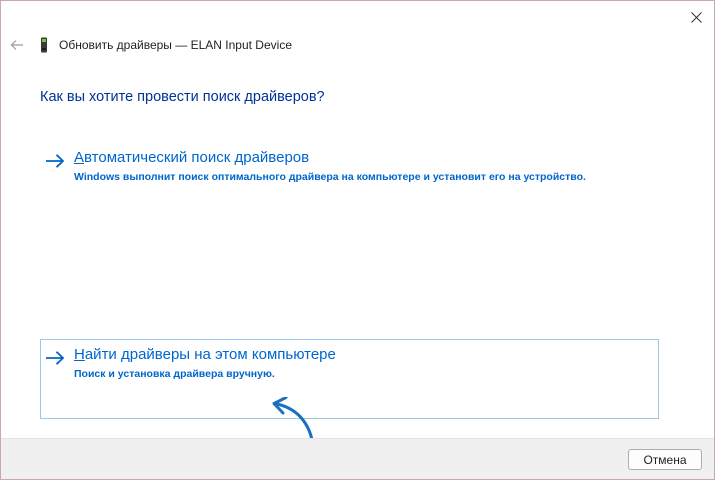 Image resolution: width=715 pixels, height=480 pixels. I want to click on back-arrow-icon, so click(16, 45).